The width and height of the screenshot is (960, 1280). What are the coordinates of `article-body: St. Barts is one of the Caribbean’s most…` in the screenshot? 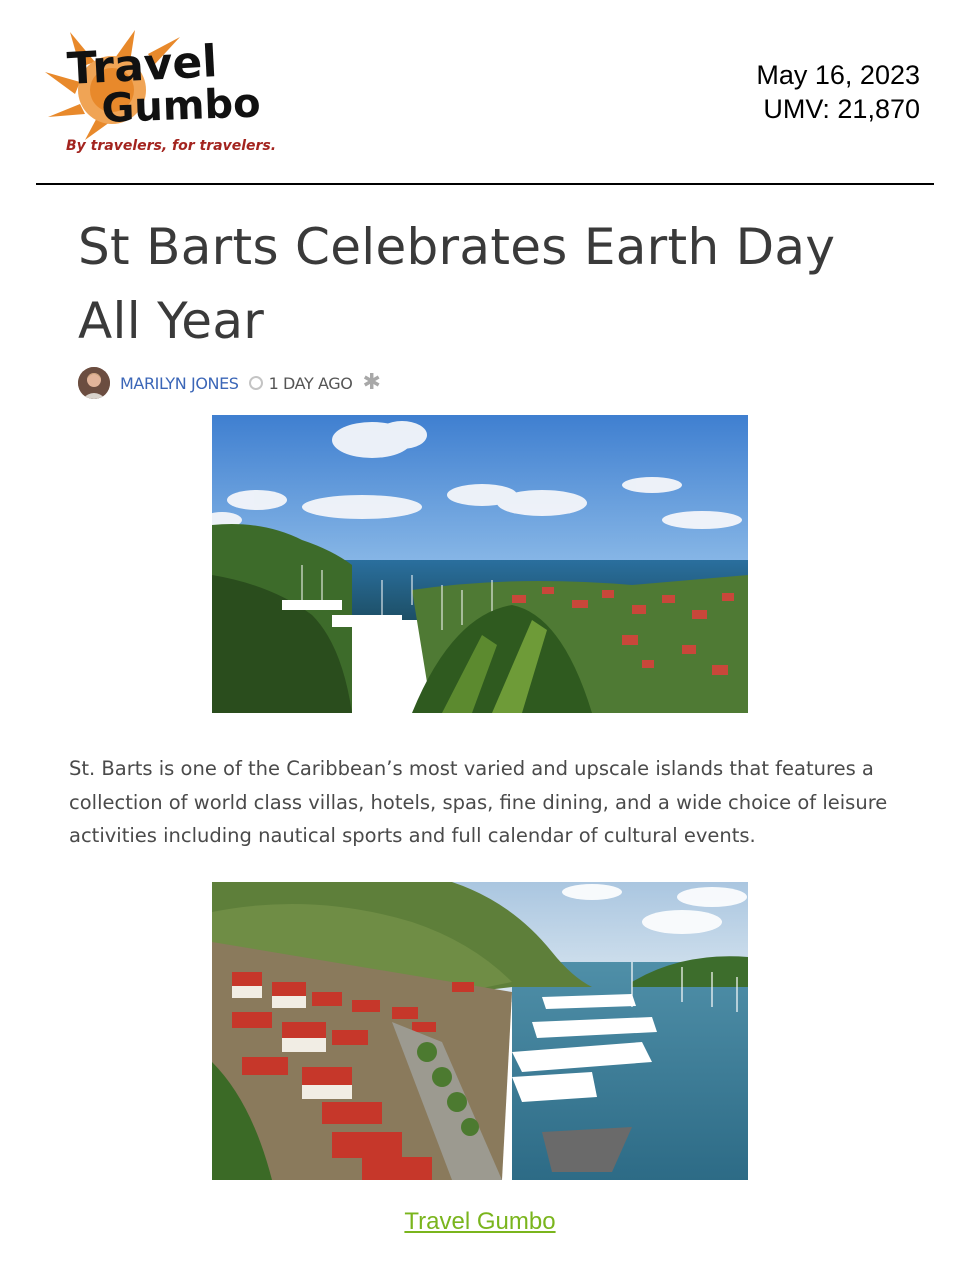 It's located at (478, 802).